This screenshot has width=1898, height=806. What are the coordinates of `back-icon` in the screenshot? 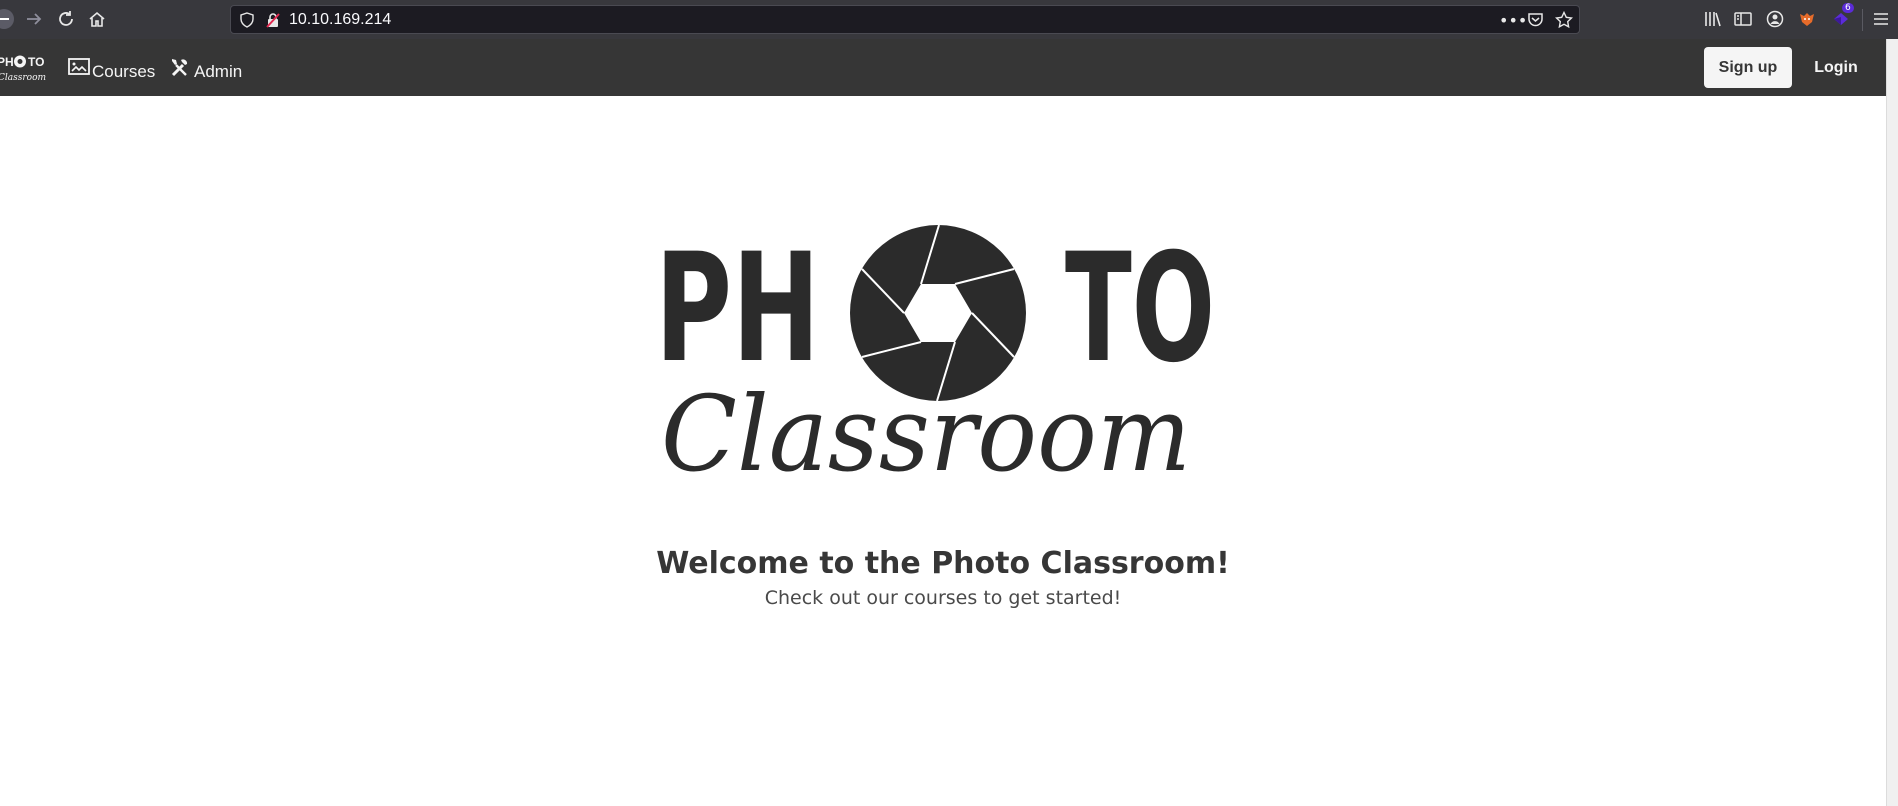 It's located at (7, 19).